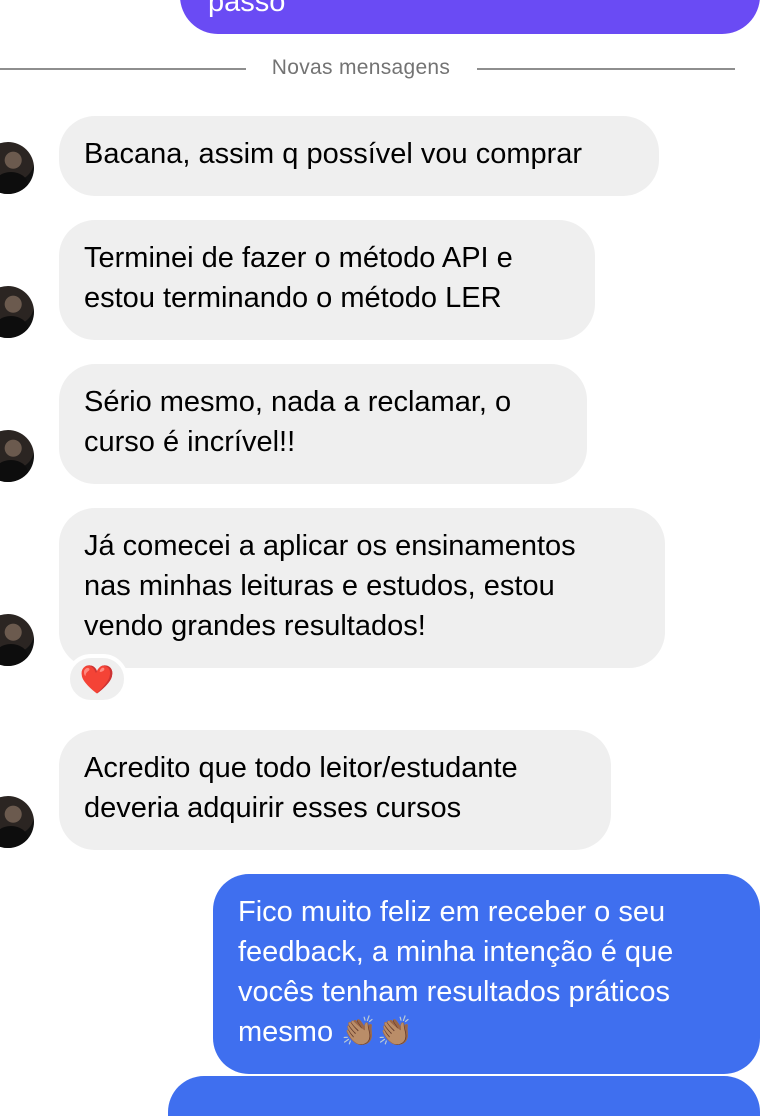 Image resolution: width=775 pixels, height=1116 pixels. Describe the element at coordinates (97, 679) in the screenshot. I see `heart-reaction-icon: ❤️` at that location.